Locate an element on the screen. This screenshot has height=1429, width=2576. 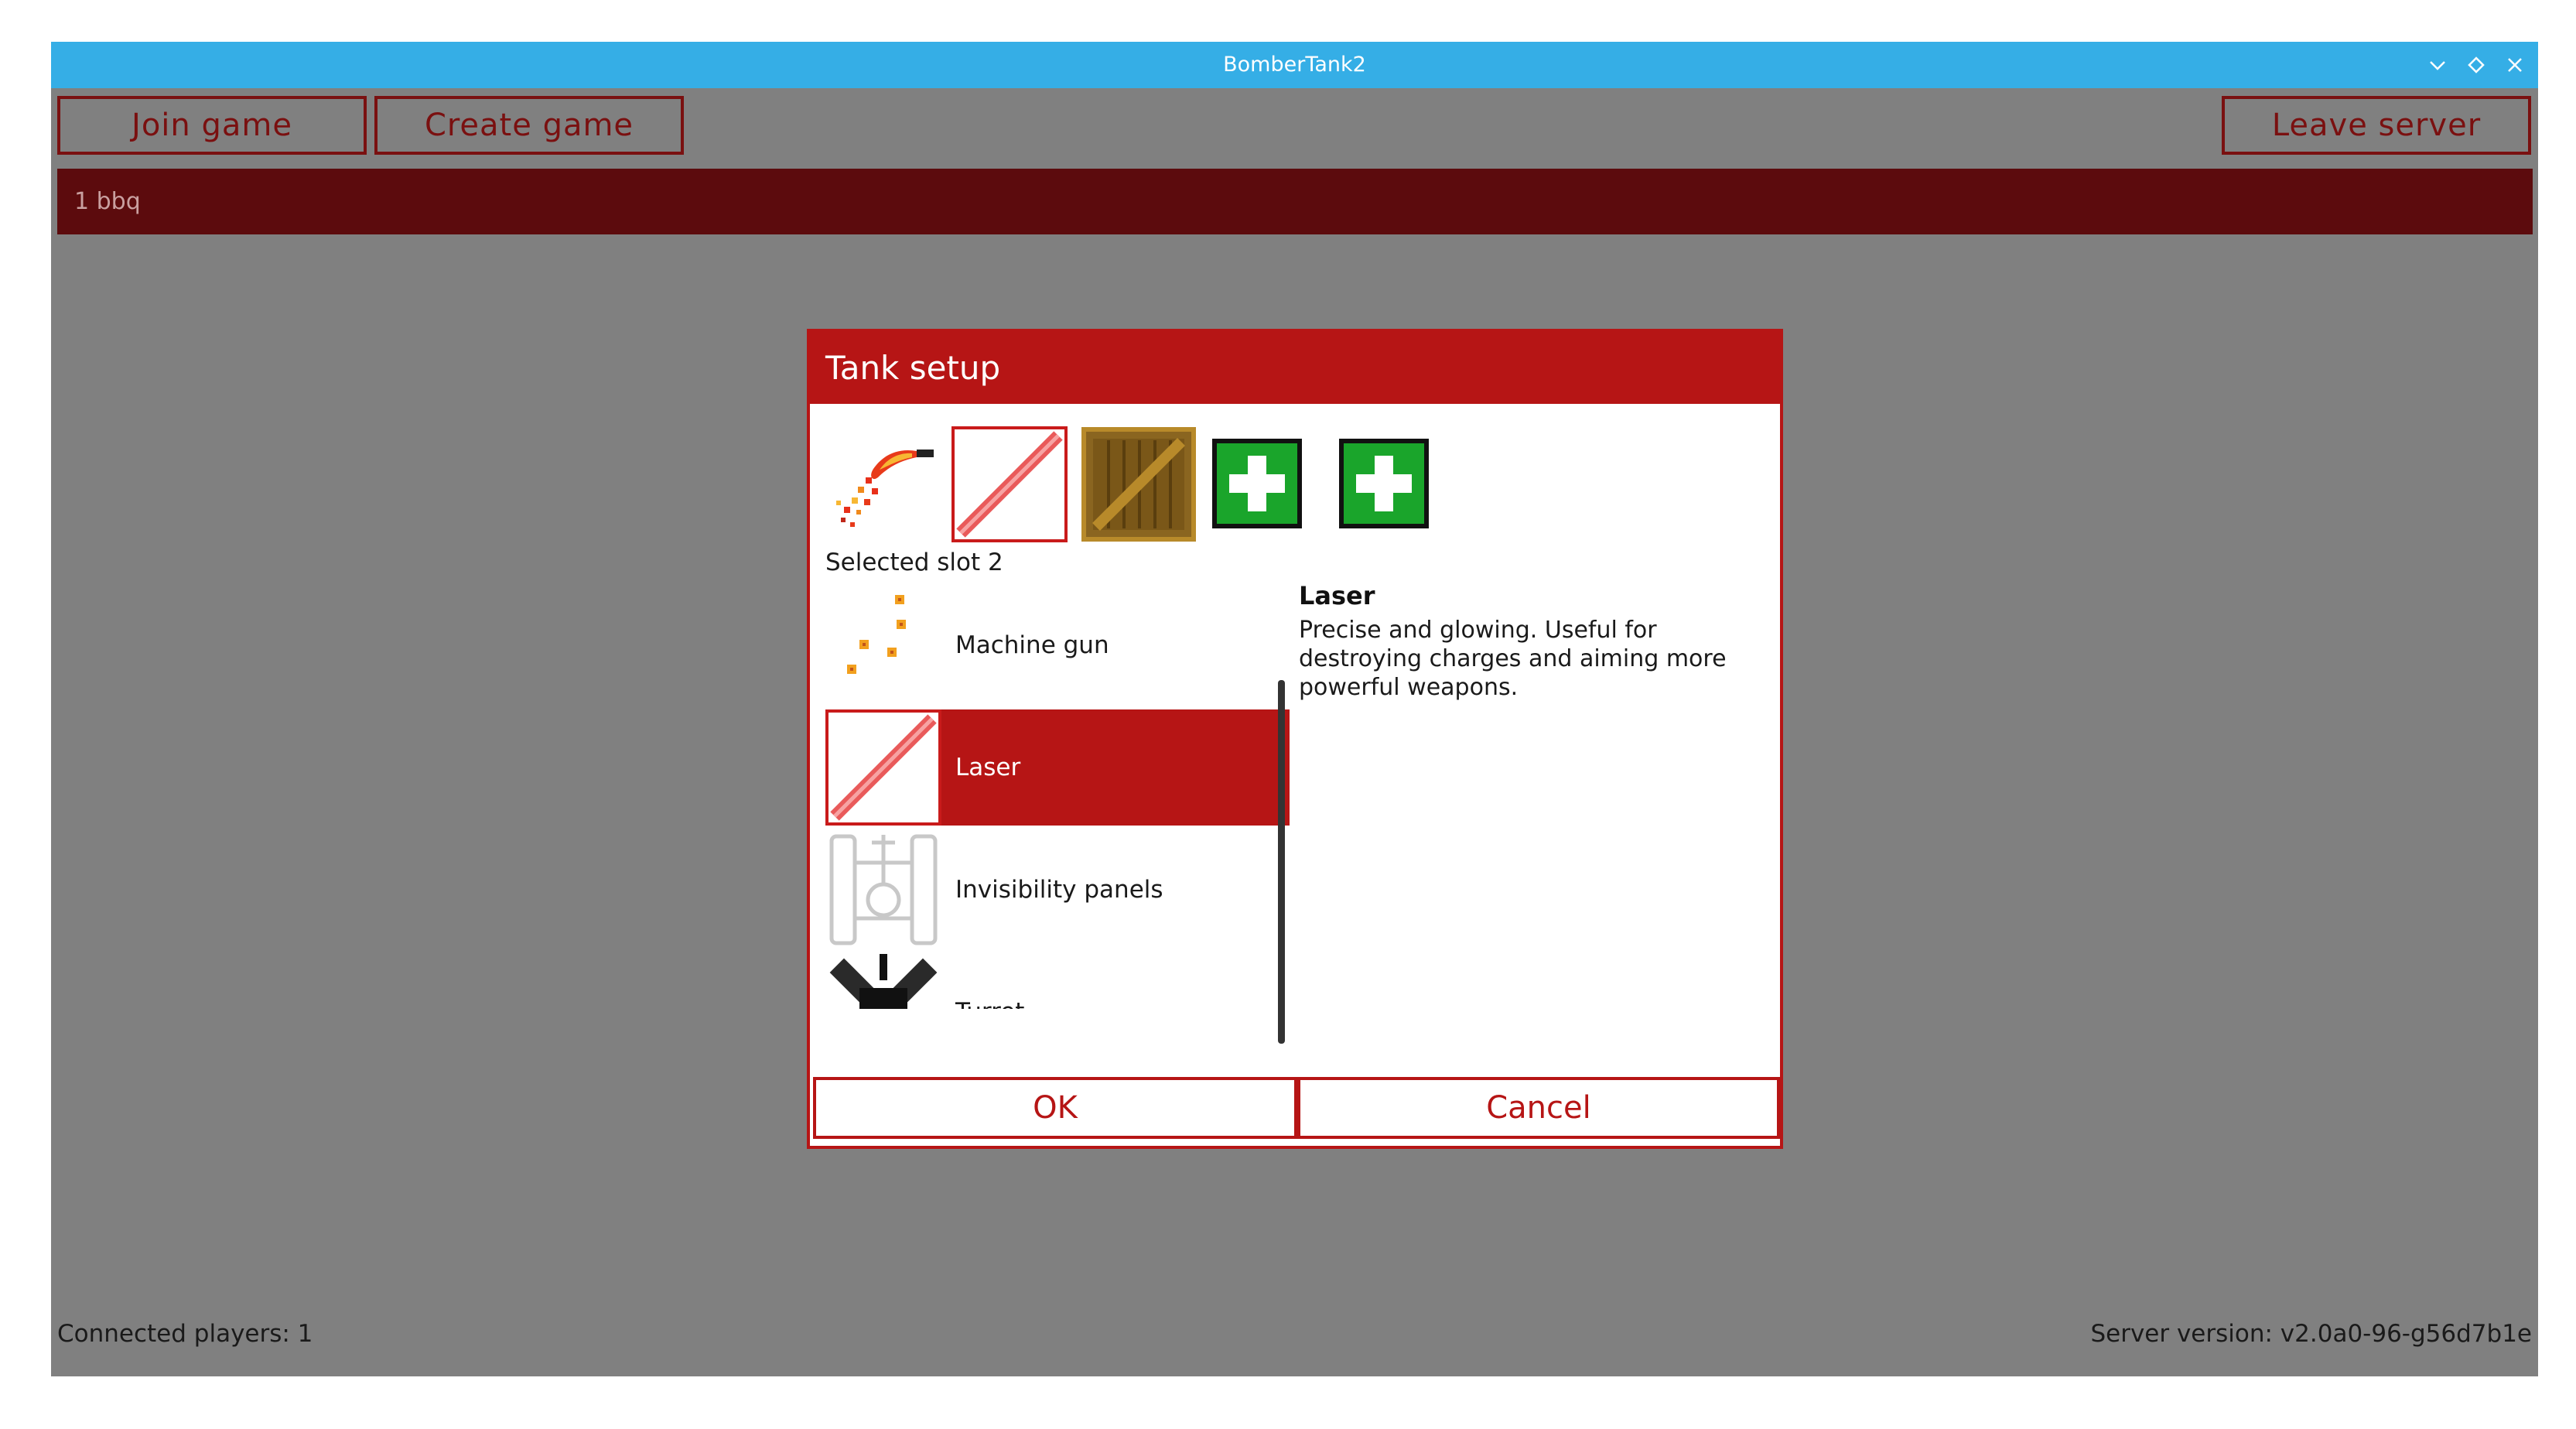
title-bar: BomberTank2 is located at coordinates (1294, 65).